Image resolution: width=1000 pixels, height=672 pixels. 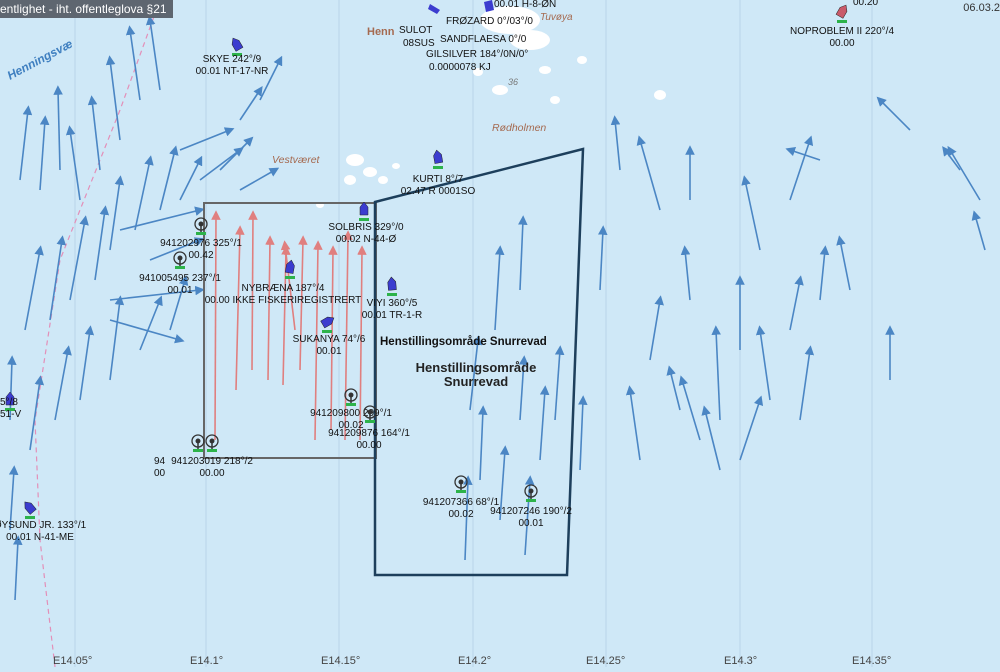 What do you see at coordinates (366, 239) in the screenshot?
I see `vessel-info: 00.02 N-44-Ø` at bounding box center [366, 239].